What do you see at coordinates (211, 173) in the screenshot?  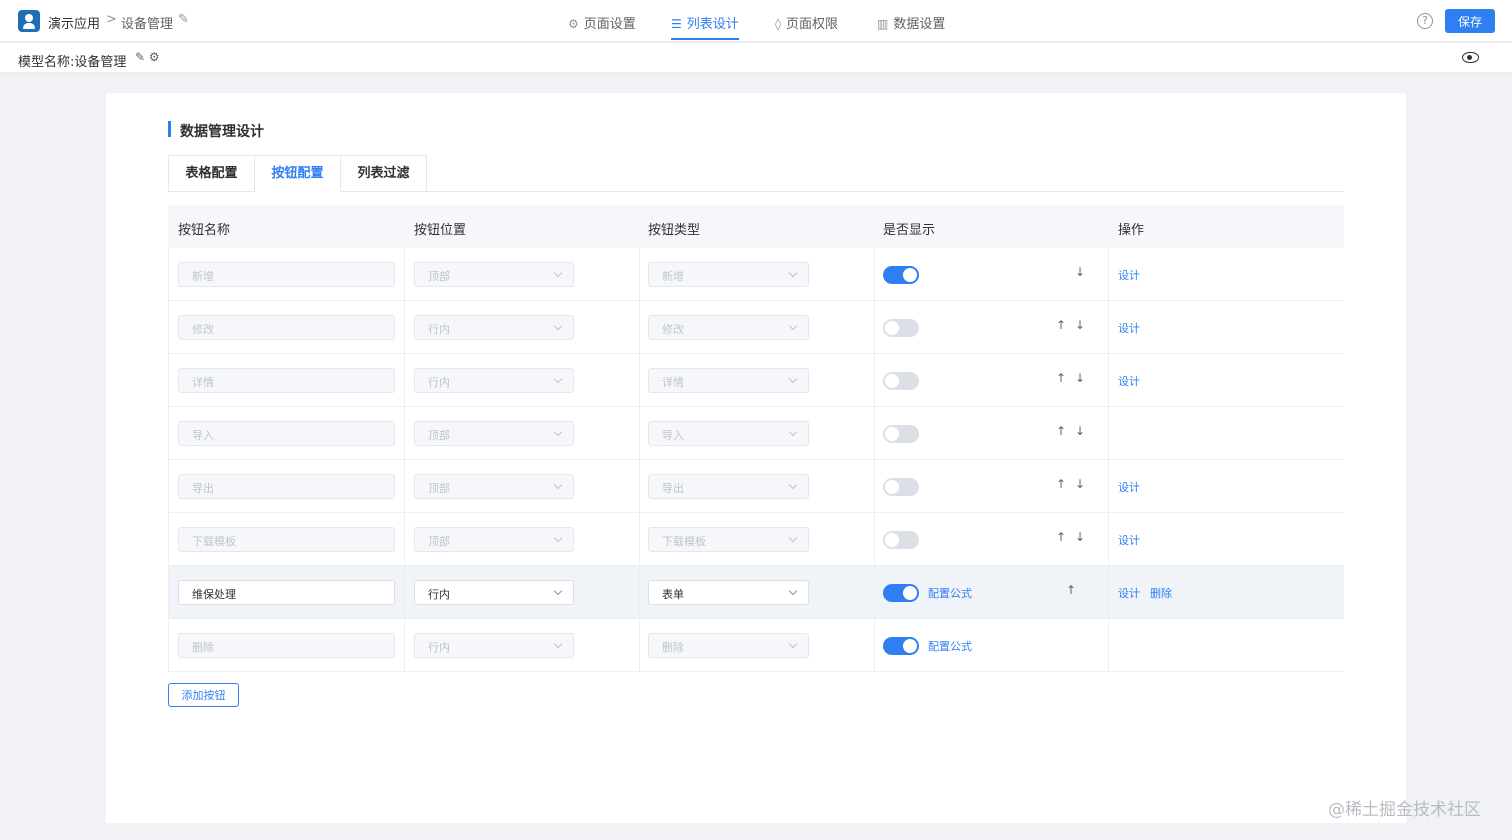 I see `tab-table-config: 表格配置` at bounding box center [211, 173].